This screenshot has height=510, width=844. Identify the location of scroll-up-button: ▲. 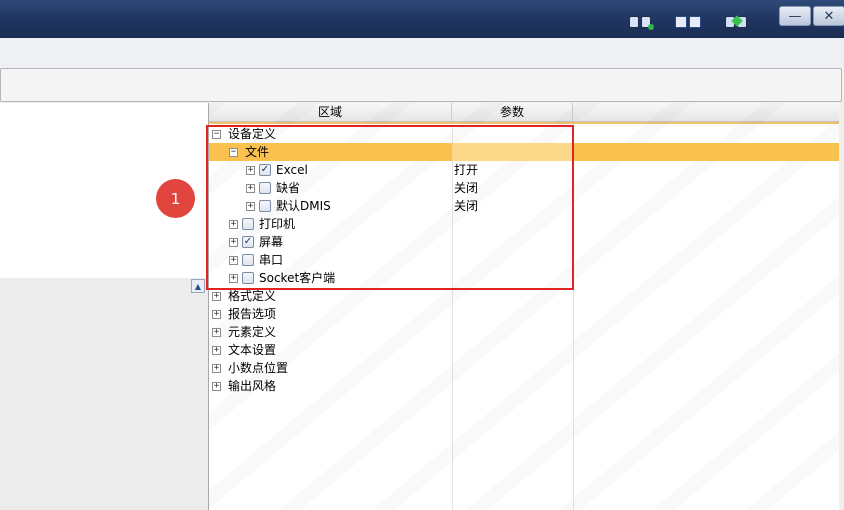
(198, 286).